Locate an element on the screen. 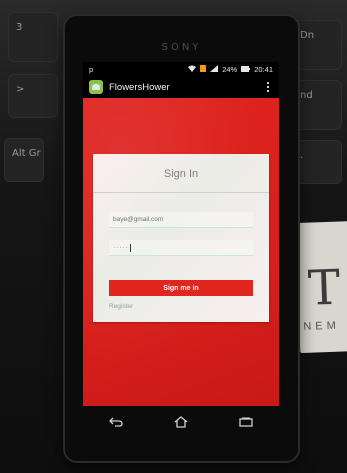 The image size is (347, 473). clock: 20:41 is located at coordinates (263, 69).